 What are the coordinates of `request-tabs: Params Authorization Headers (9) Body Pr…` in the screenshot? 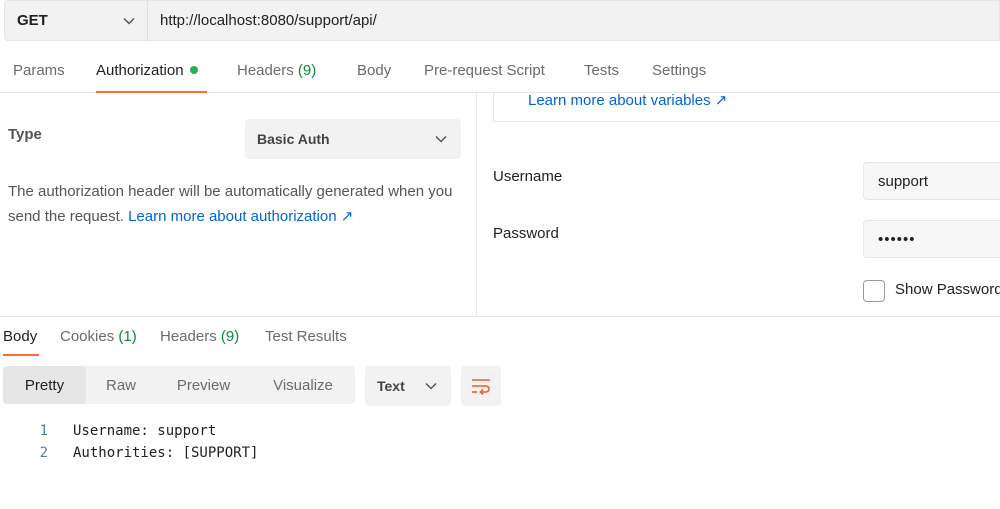 It's located at (500, 74).